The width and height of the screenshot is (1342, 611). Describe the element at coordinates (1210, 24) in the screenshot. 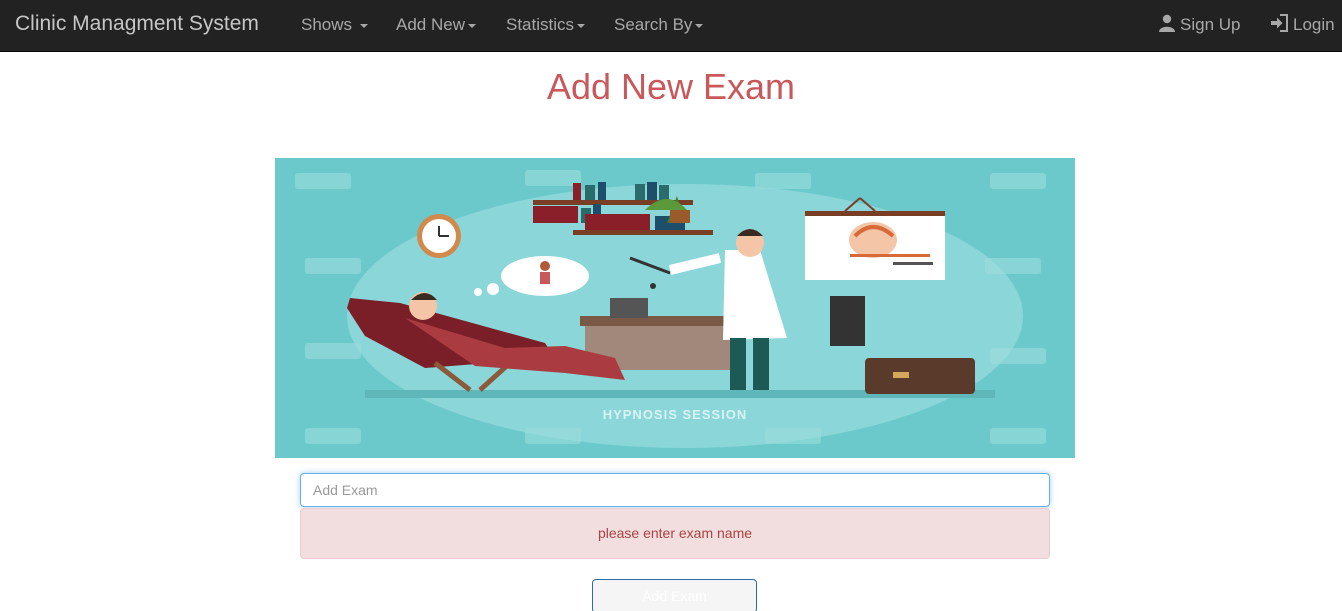

I see `signup-label: Sign Up` at that location.